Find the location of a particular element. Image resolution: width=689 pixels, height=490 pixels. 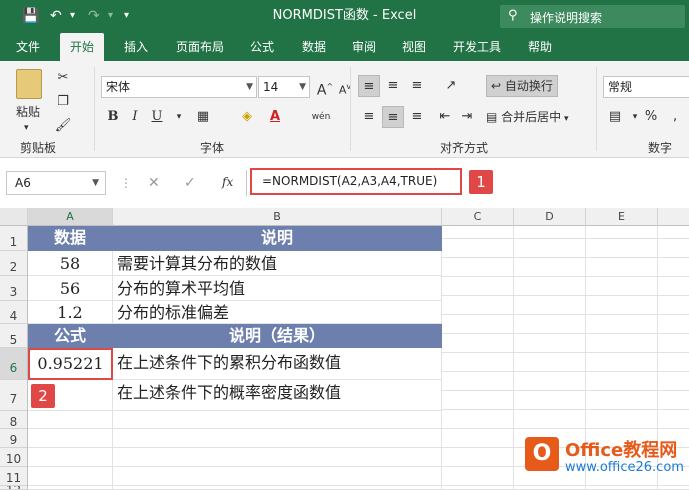

row-header-11: 11 is located at coordinates (14, 476).